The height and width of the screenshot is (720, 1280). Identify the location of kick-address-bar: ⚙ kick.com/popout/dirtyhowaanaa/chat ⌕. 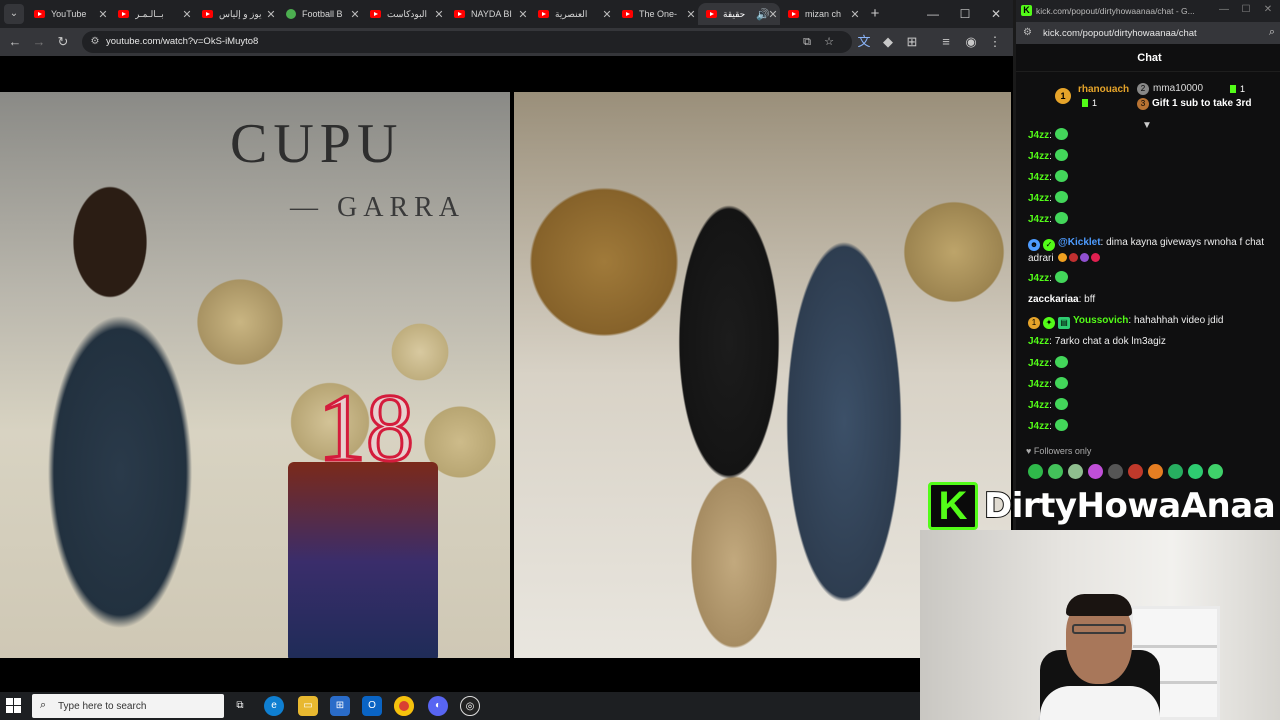
(1148, 33).